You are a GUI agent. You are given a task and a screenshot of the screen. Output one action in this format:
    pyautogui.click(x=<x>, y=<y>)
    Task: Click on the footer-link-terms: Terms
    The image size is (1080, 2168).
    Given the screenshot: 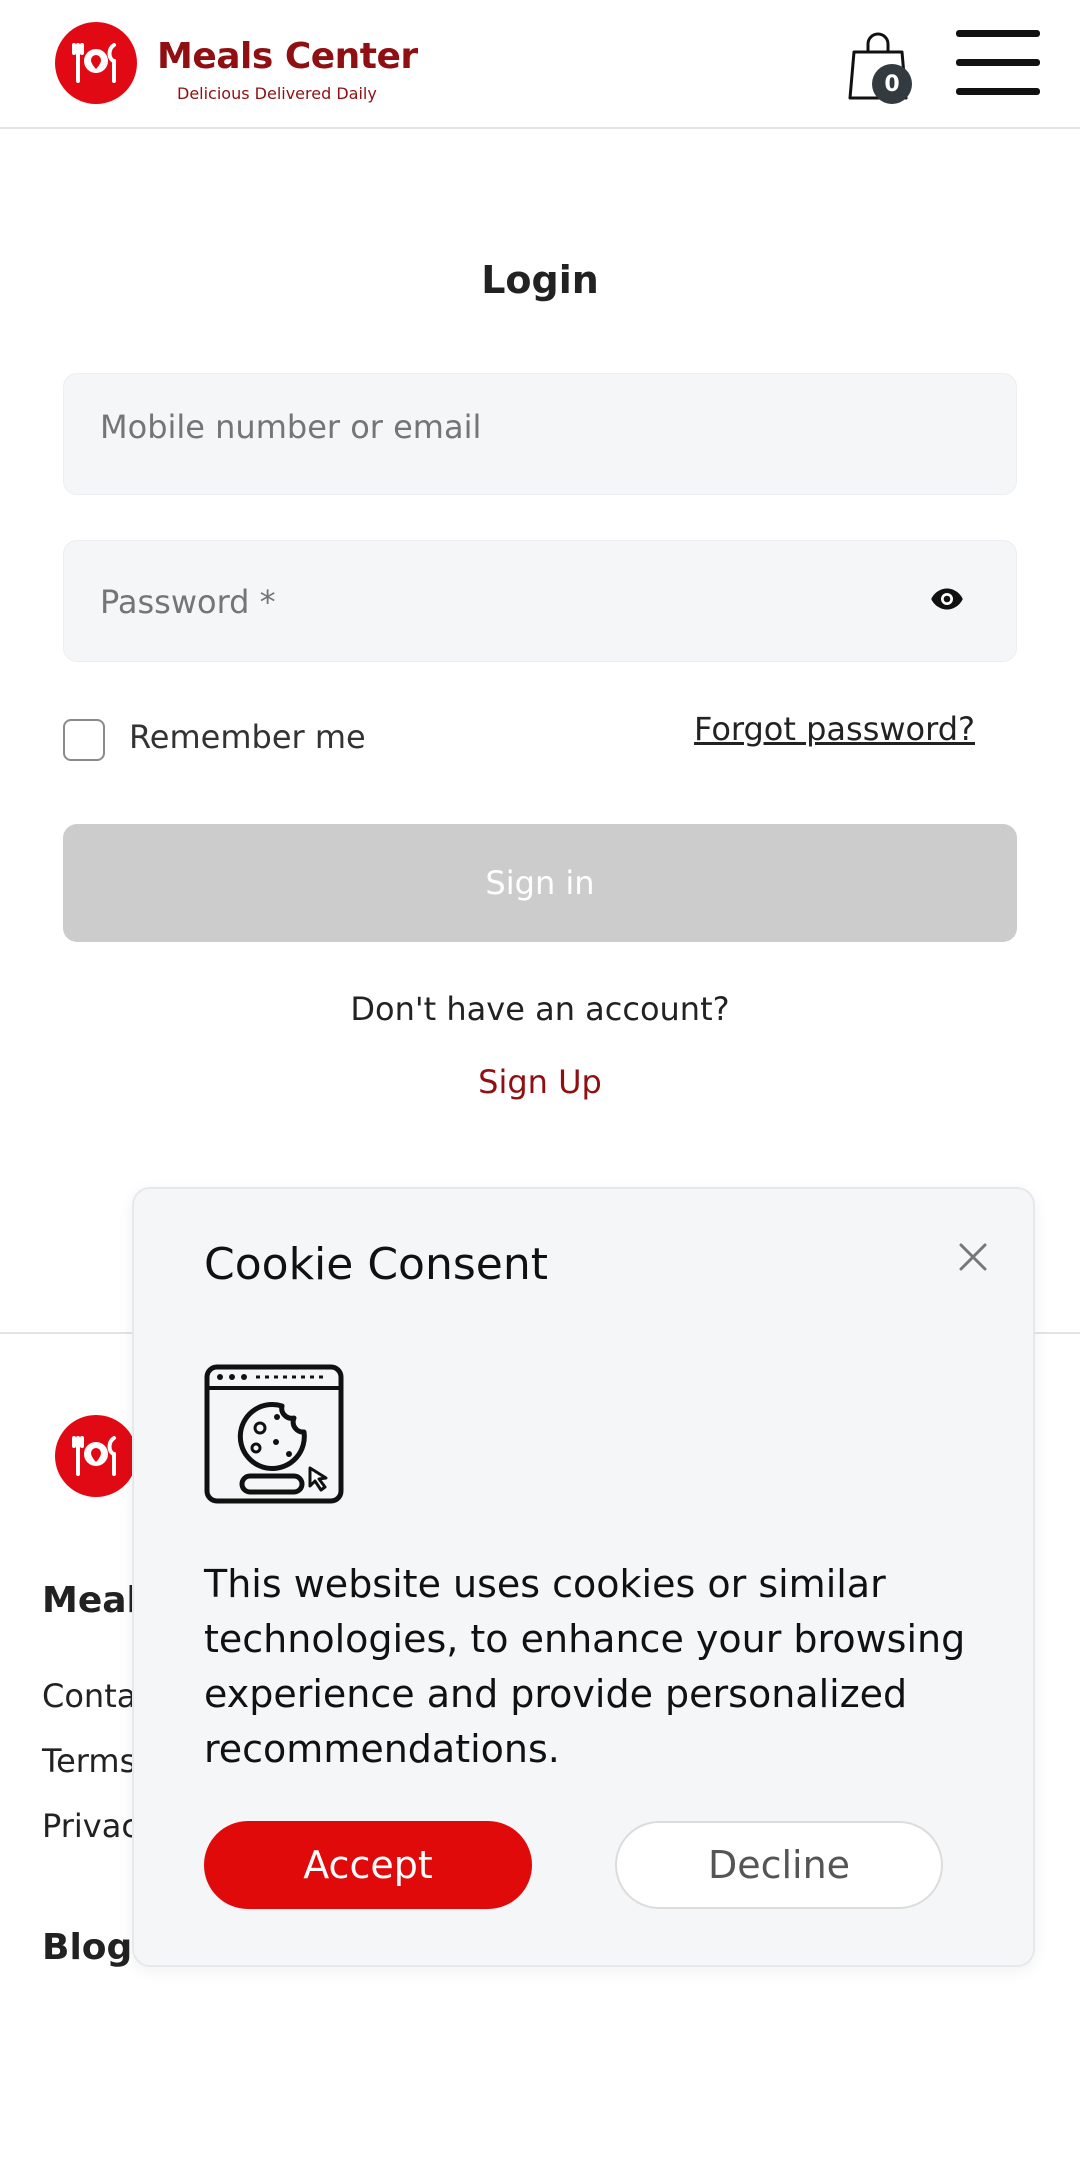 What is the action you would take?
    pyautogui.click(x=89, y=1761)
    